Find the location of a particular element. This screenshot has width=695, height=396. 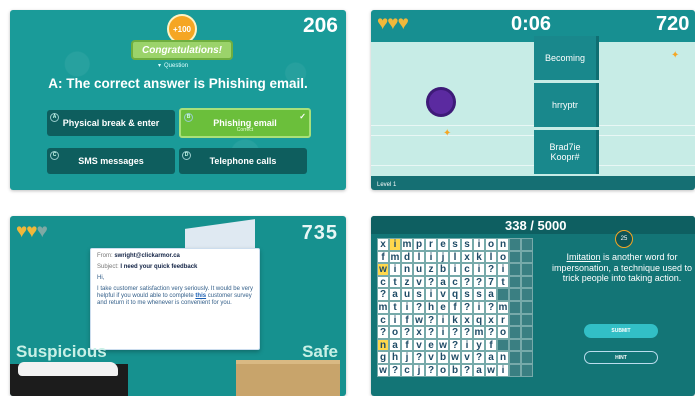

option-b-button: B Phishing email ✓ Correct is located at coordinates (245, 123).